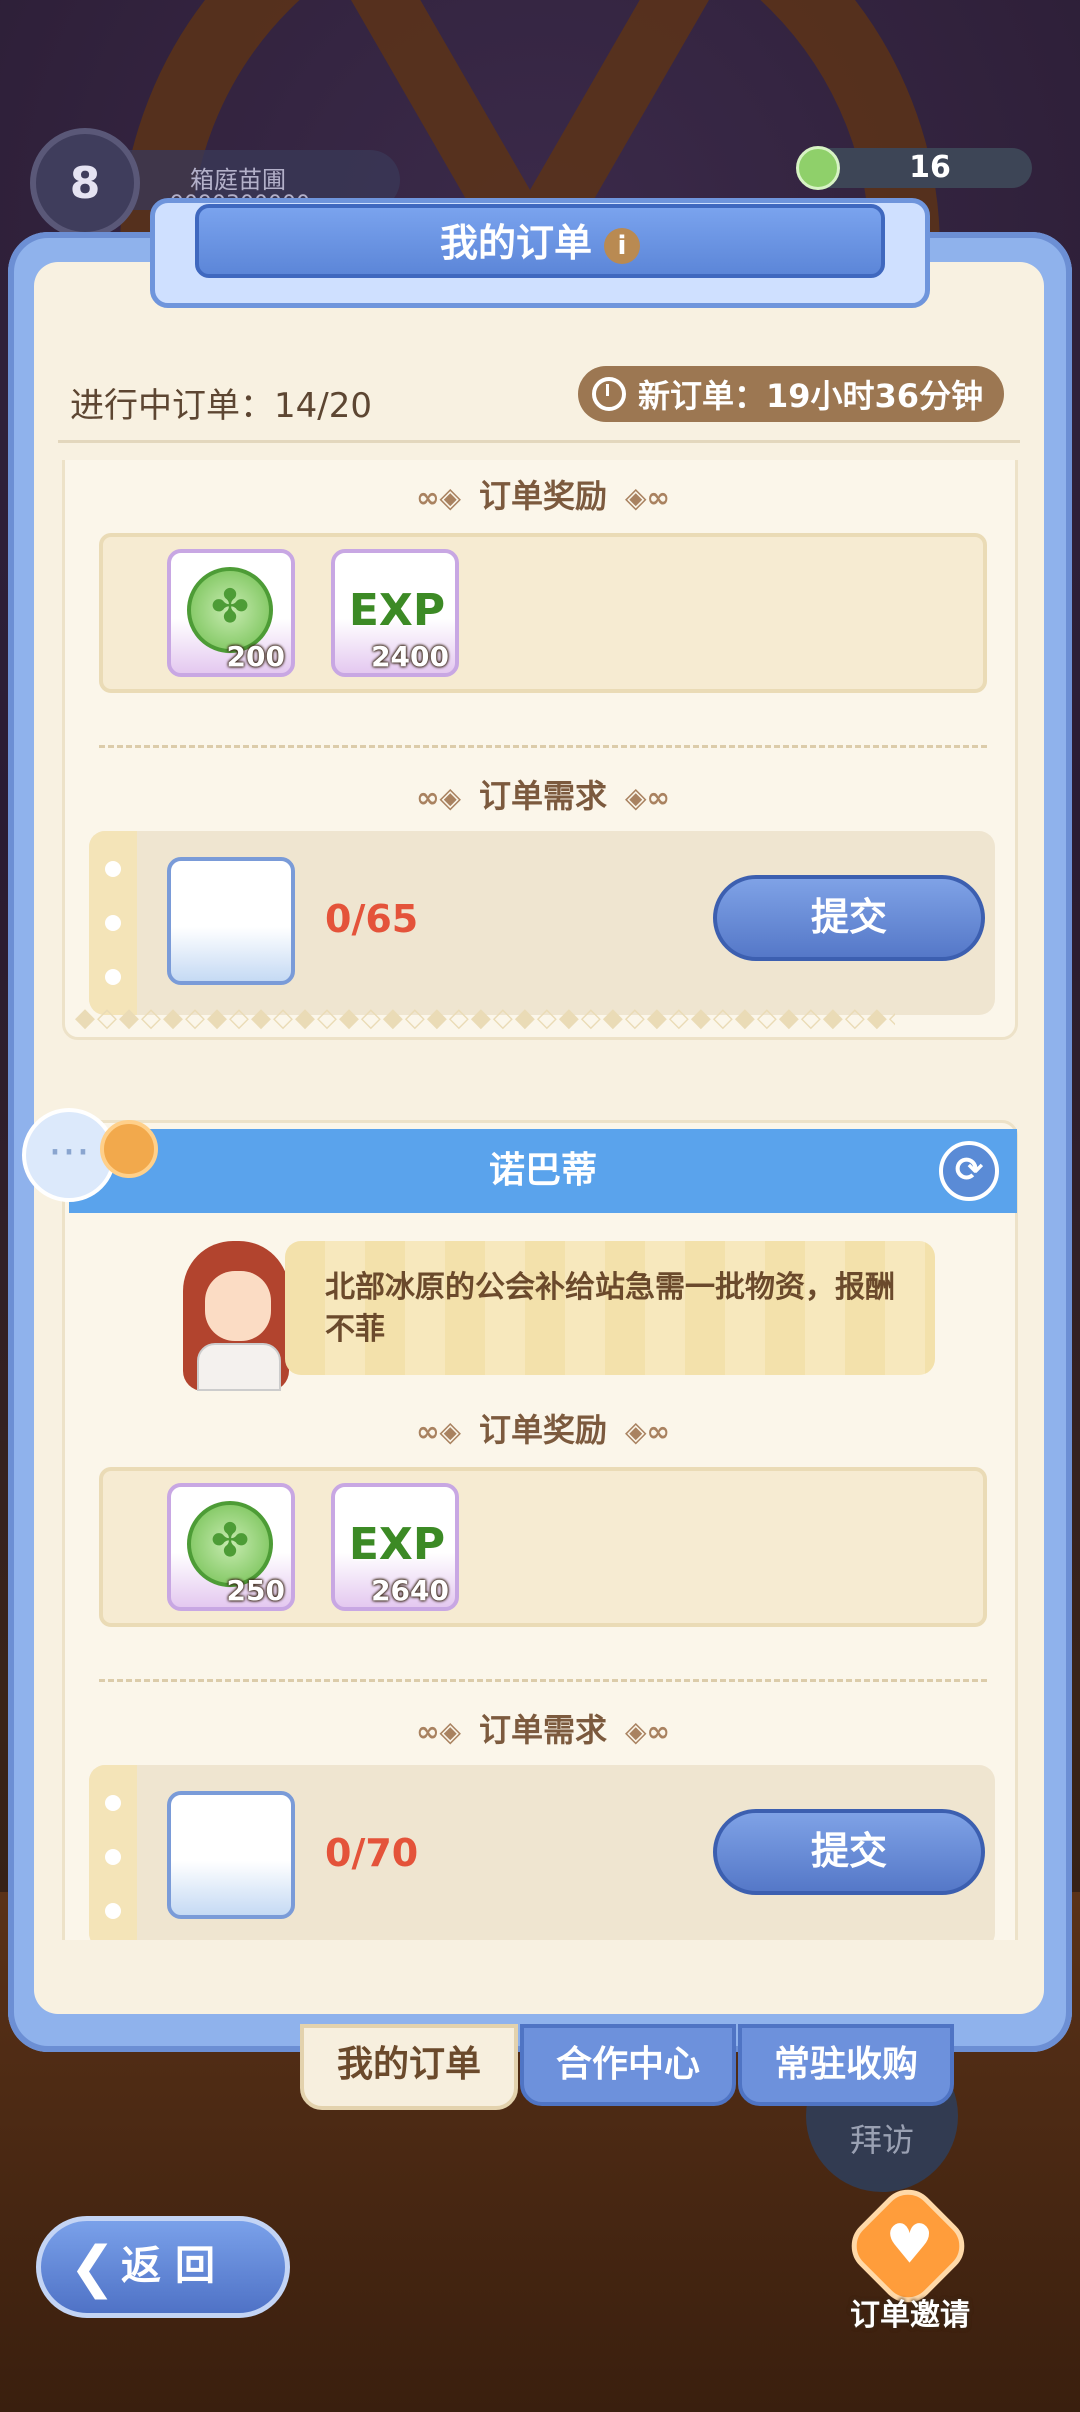 The width and height of the screenshot is (1080, 2412). Describe the element at coordinates (609, 394) in the screenshot. I see `clock-icon` at that location.